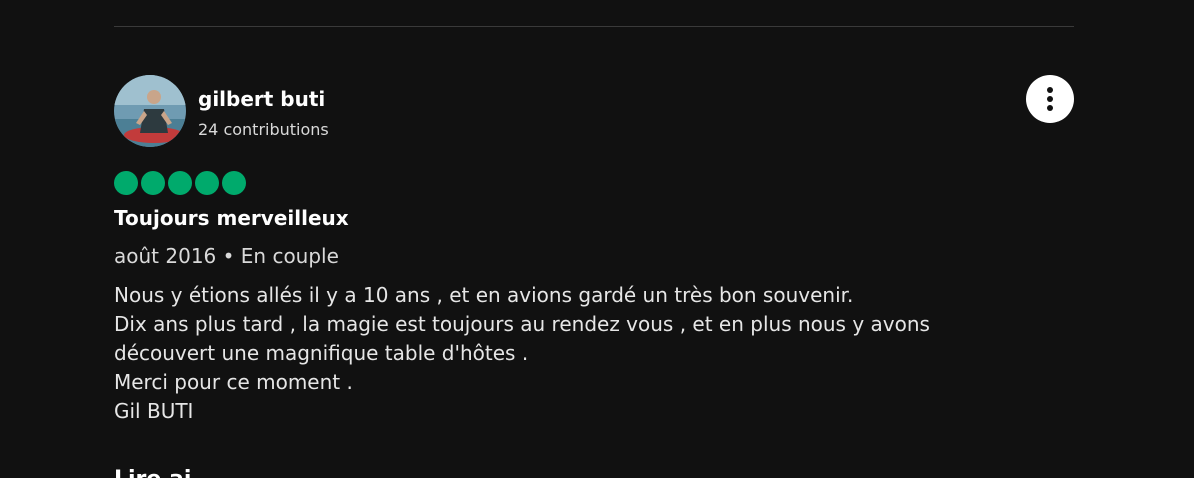  I want to click on user-name: gilbert buti, so click(261, 99).